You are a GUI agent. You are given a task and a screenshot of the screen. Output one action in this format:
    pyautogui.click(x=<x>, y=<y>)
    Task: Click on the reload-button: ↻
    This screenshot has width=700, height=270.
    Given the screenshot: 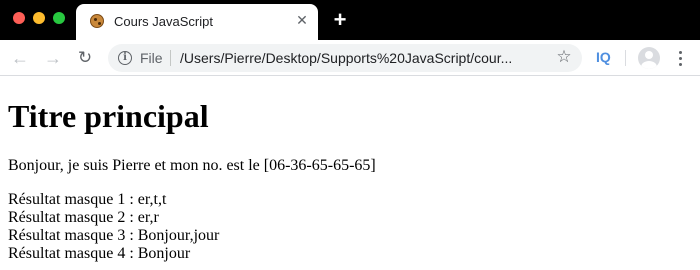 What is the action you would take?
    pyautogui.click(x=85, y=58)
    